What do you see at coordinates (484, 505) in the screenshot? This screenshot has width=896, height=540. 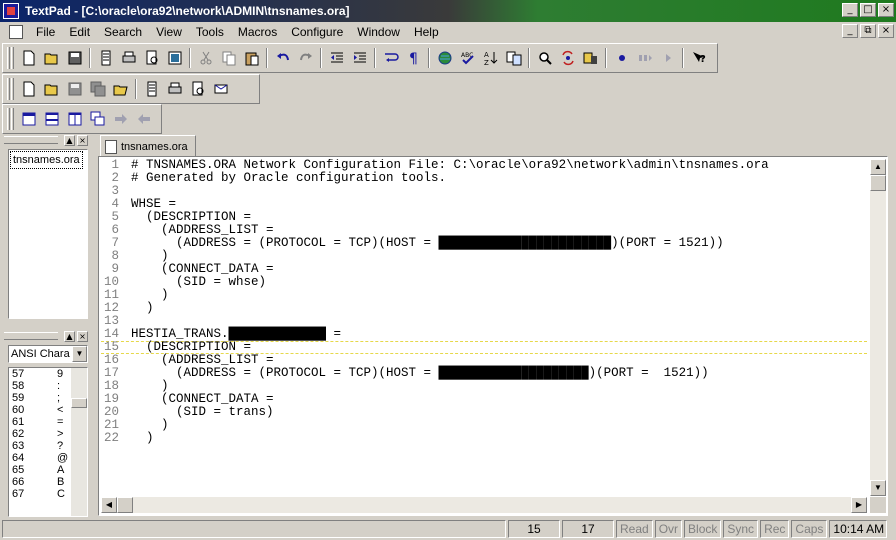 I see `horizontal-scrollbar: ◀ ▶` at bounding box center [484, 505].